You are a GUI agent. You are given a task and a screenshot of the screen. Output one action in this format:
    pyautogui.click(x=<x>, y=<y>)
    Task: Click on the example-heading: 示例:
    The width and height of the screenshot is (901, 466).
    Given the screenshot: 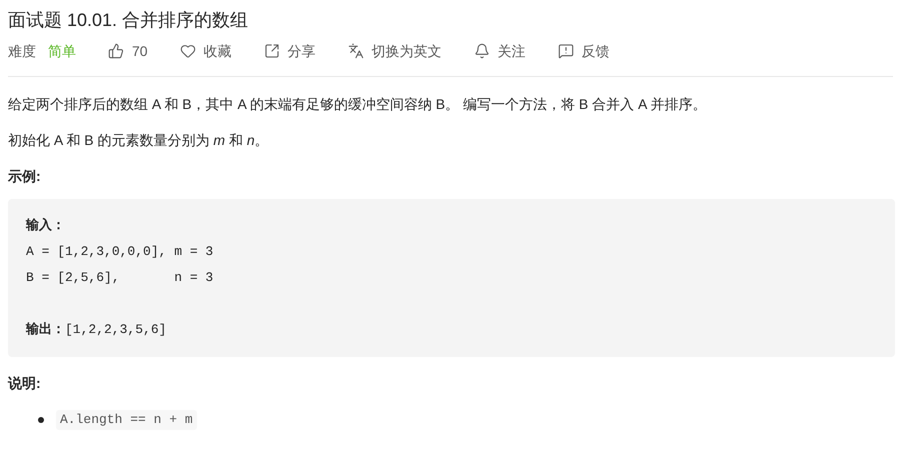 What is the action you would take?
    pyautogui.click(x=25, y=176)
    